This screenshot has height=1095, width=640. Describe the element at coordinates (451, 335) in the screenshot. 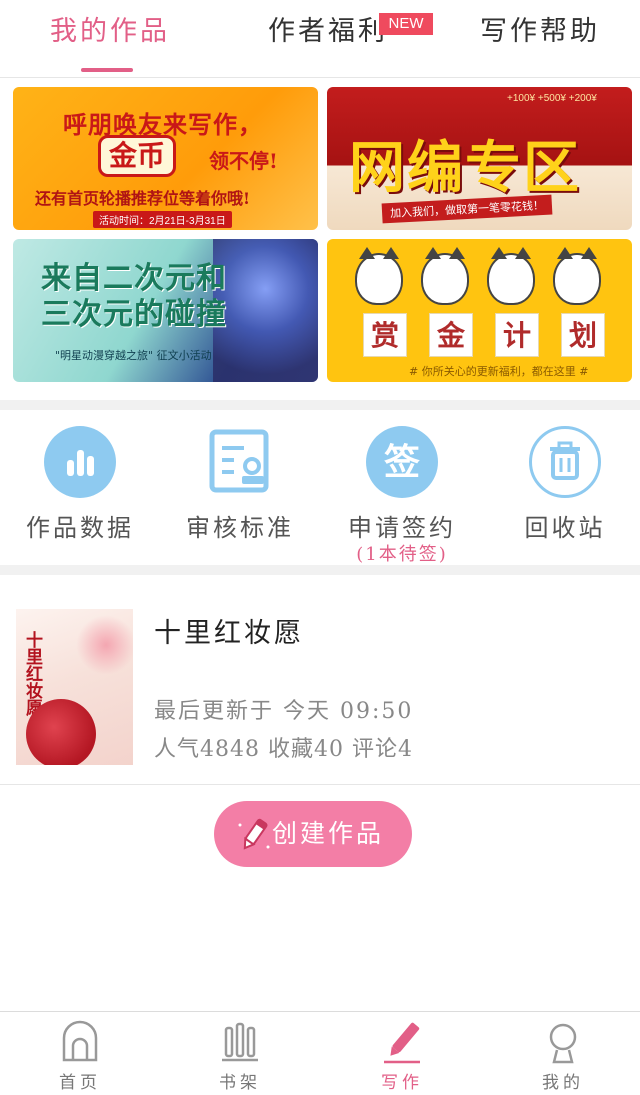

I see `title-char: 金` at that location.